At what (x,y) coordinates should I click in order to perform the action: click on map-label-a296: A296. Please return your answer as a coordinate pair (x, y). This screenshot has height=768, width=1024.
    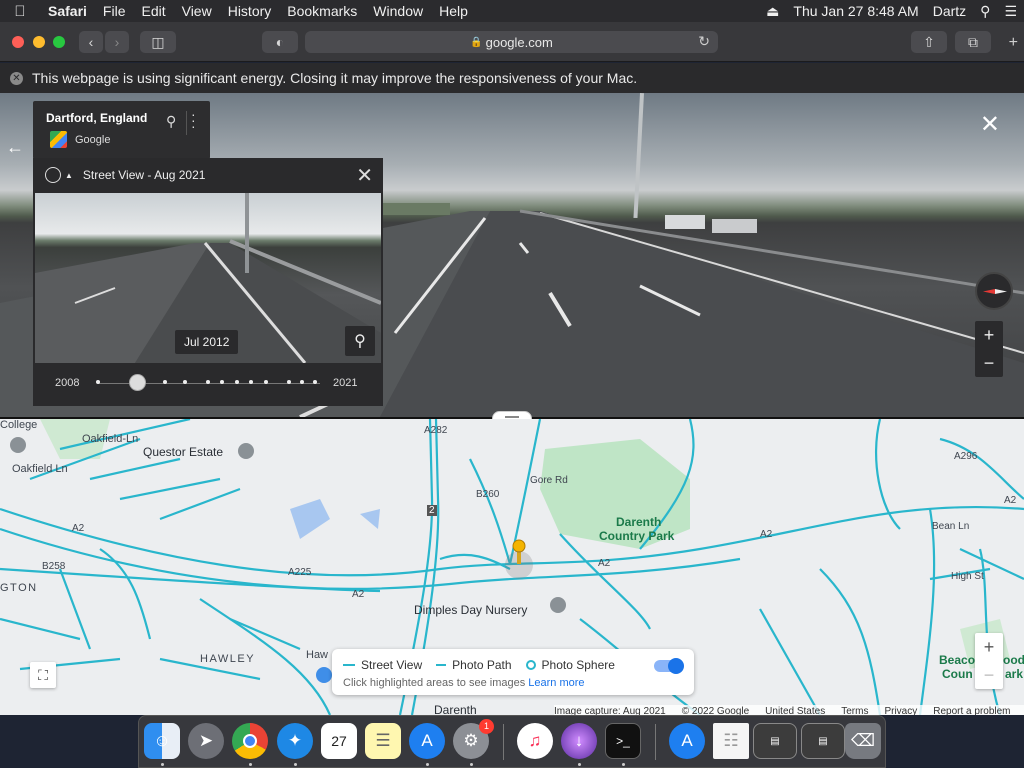
    Looking at the image, I should click on (966, 456).